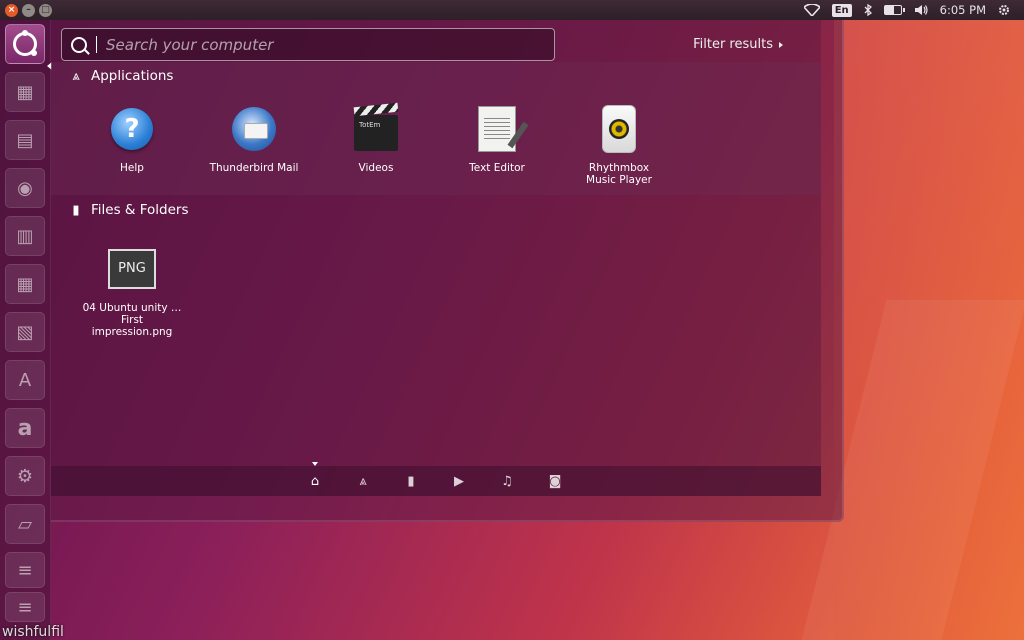 The height and width of the screenshot is (640, 1024). I want to click on app-rhythmbox: Rhythmbox Music Player, so click(619, 145).